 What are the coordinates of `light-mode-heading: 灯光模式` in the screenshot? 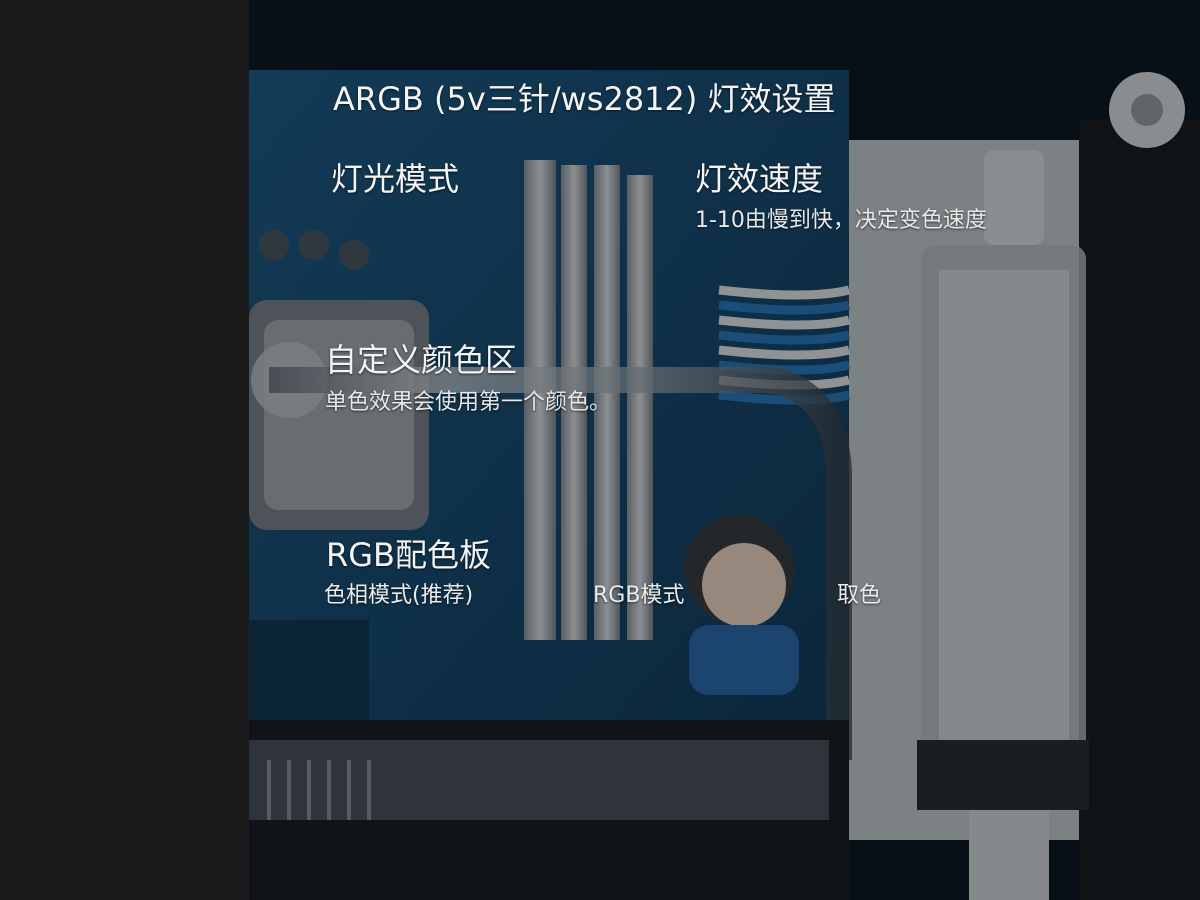 It's located at (395, 179).